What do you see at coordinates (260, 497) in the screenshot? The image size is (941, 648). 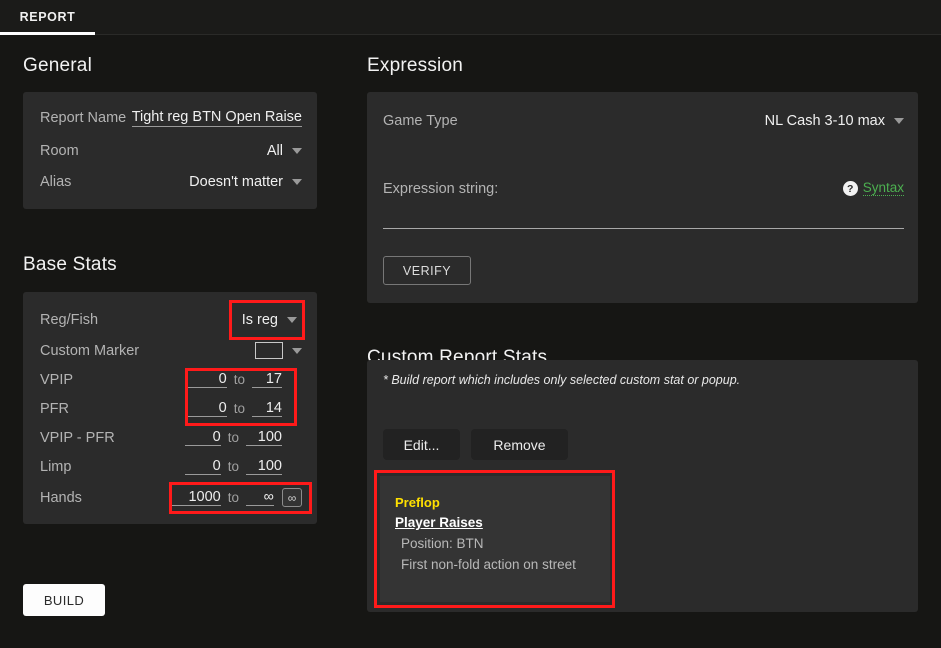 I see `hands-max-input: ∞` at bounding box center [260, 497].